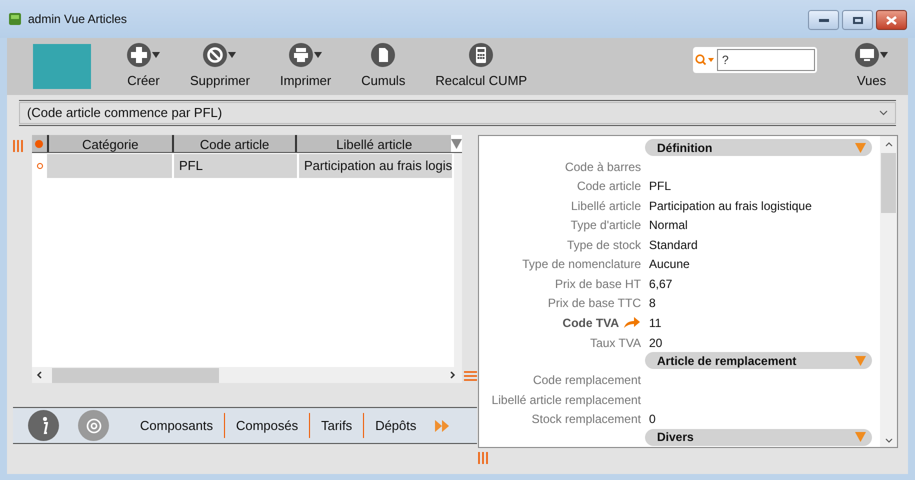 The width and height of the screenshot is (915, 480). Describe the element at coordinates (888, 144) in the screenshot. I see `chevron-up-icon` at that location.